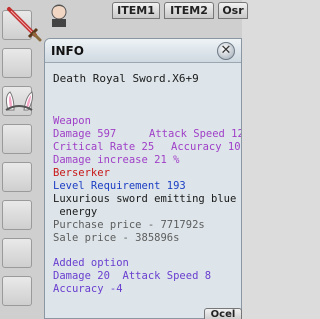  What do you see at coordinates (195, 134) in the screenshot?
I see `stat-attack-speed: Attack Speed 12` at bounding box center [195, 134].